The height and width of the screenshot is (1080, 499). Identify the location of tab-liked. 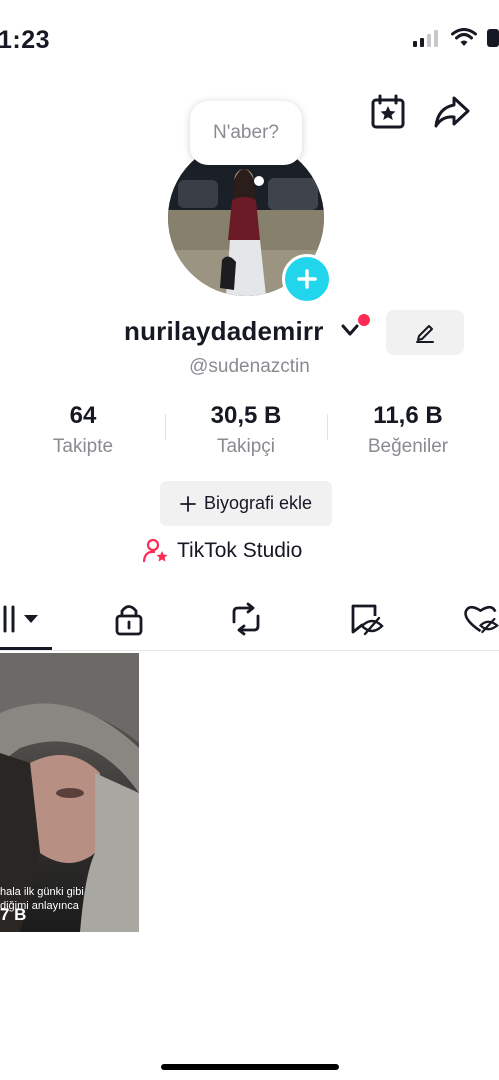
(480, 619).